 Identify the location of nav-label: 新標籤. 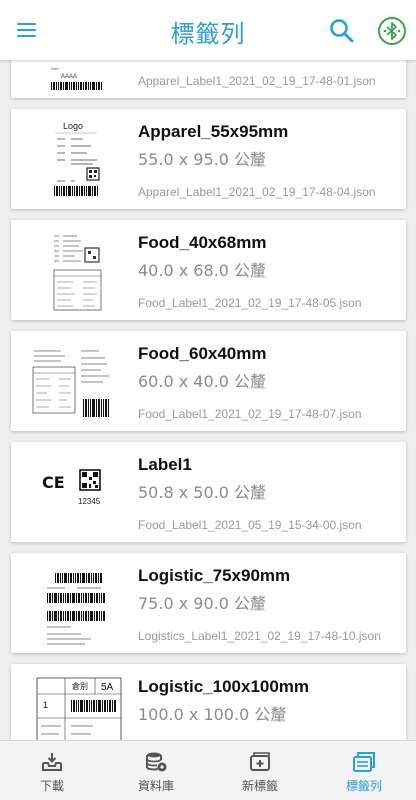
(259, 786).